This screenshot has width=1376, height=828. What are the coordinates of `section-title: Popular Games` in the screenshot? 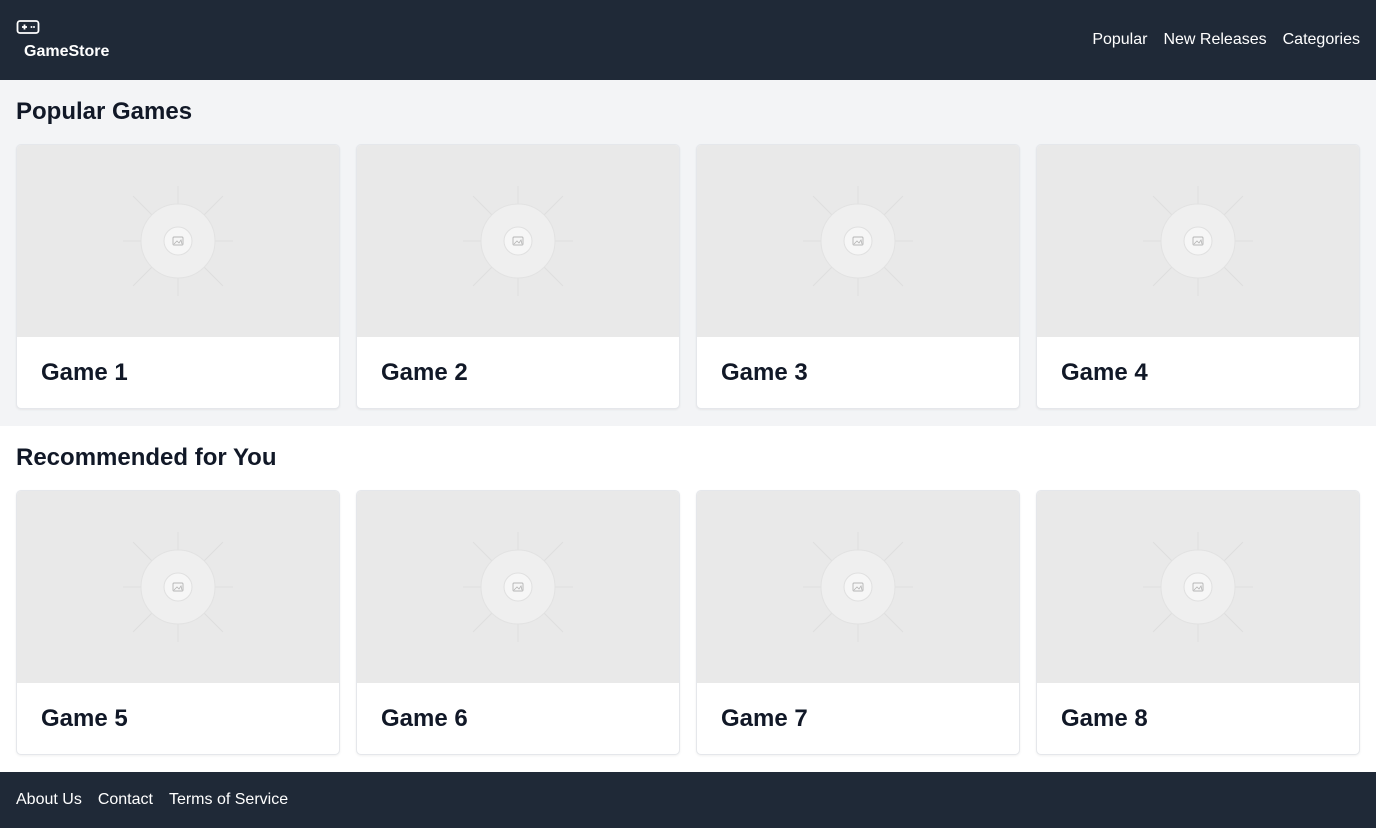 It's located at (104, 111).